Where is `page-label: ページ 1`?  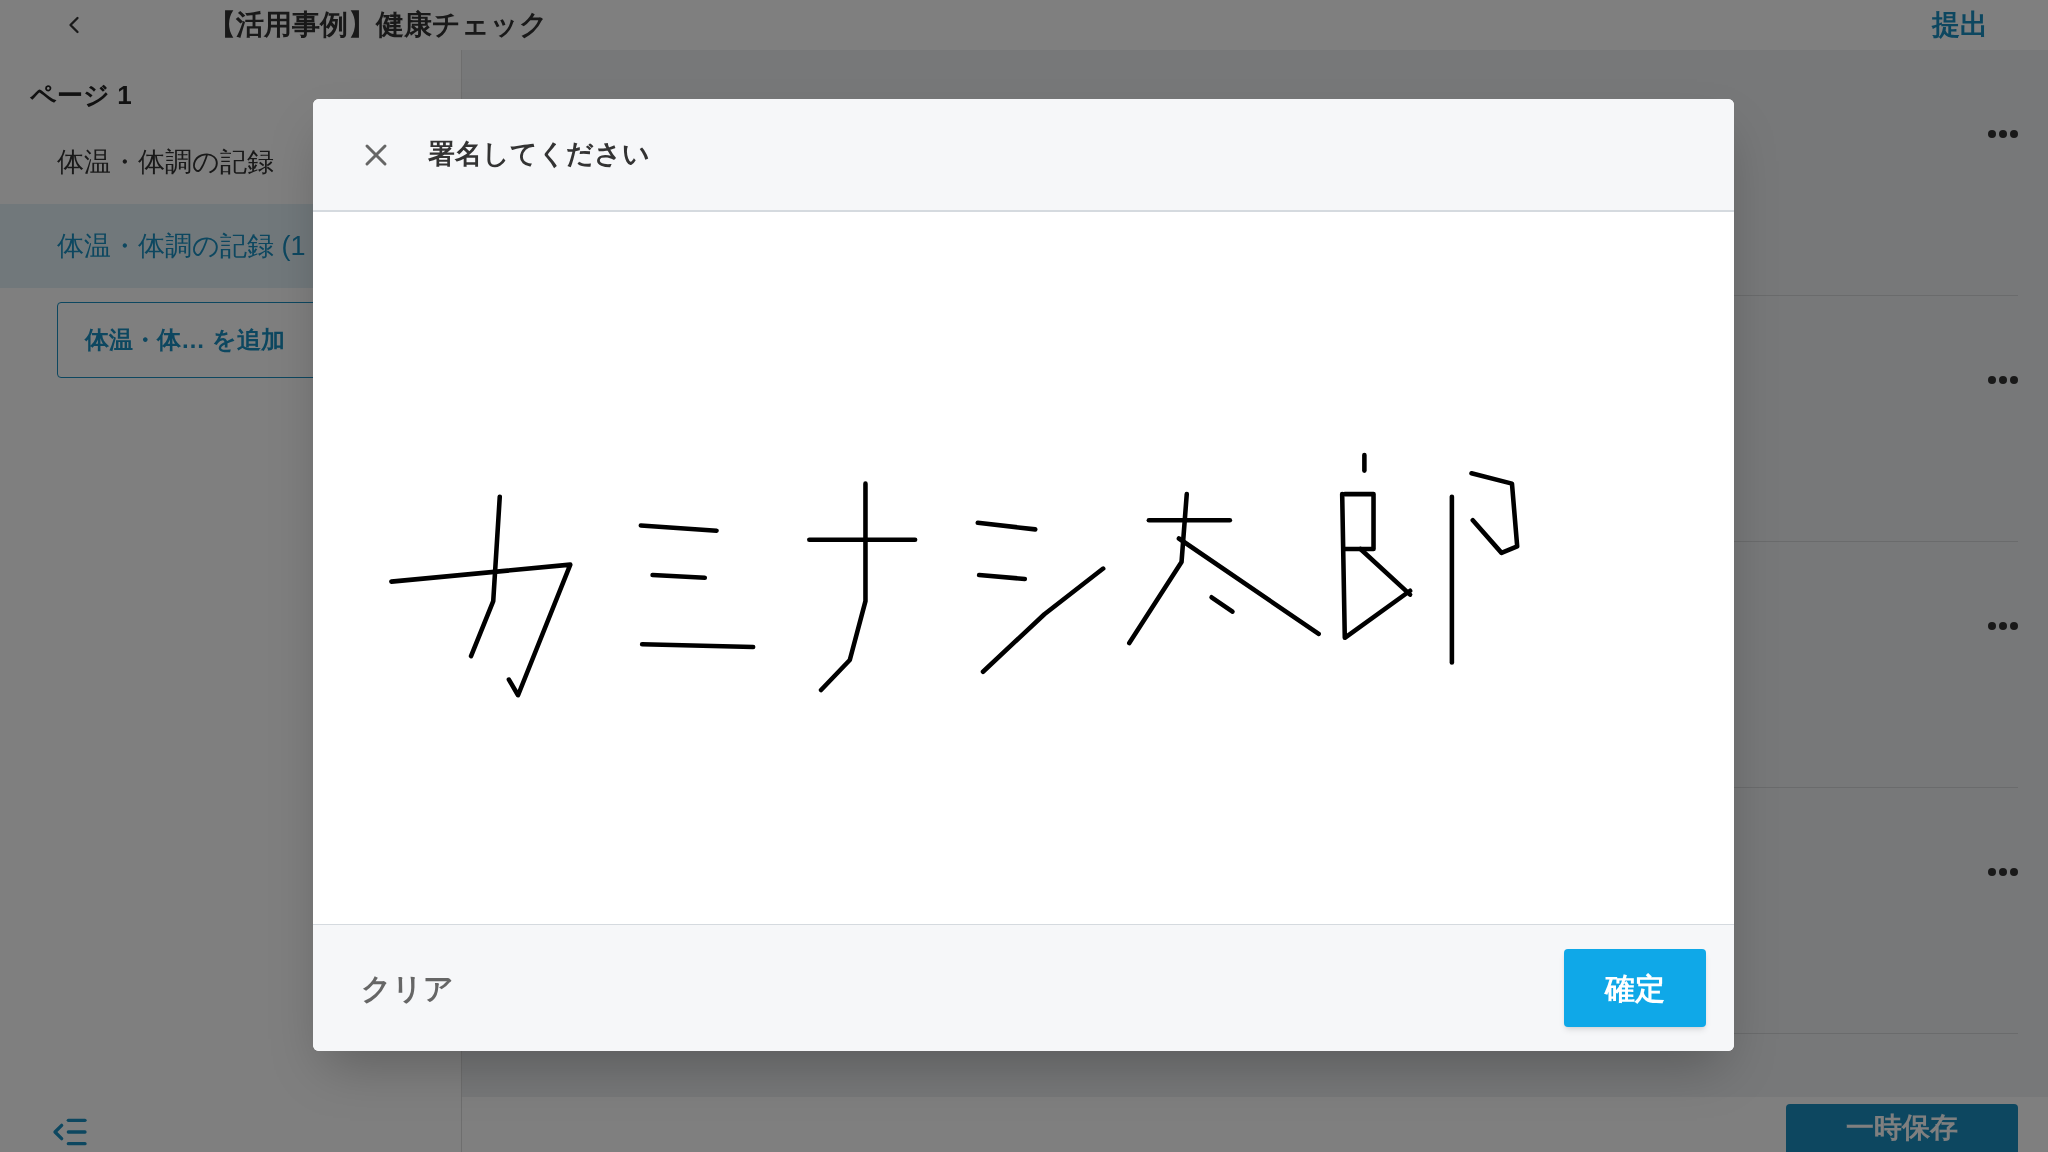 page-label: ページ 1 is located at coordinates (81, 95).